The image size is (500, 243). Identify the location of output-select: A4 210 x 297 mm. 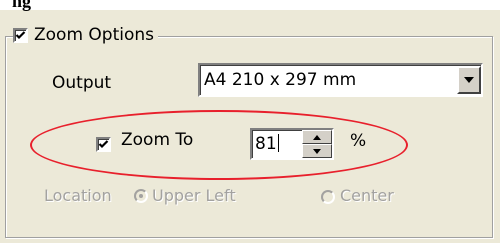
(340, 80).